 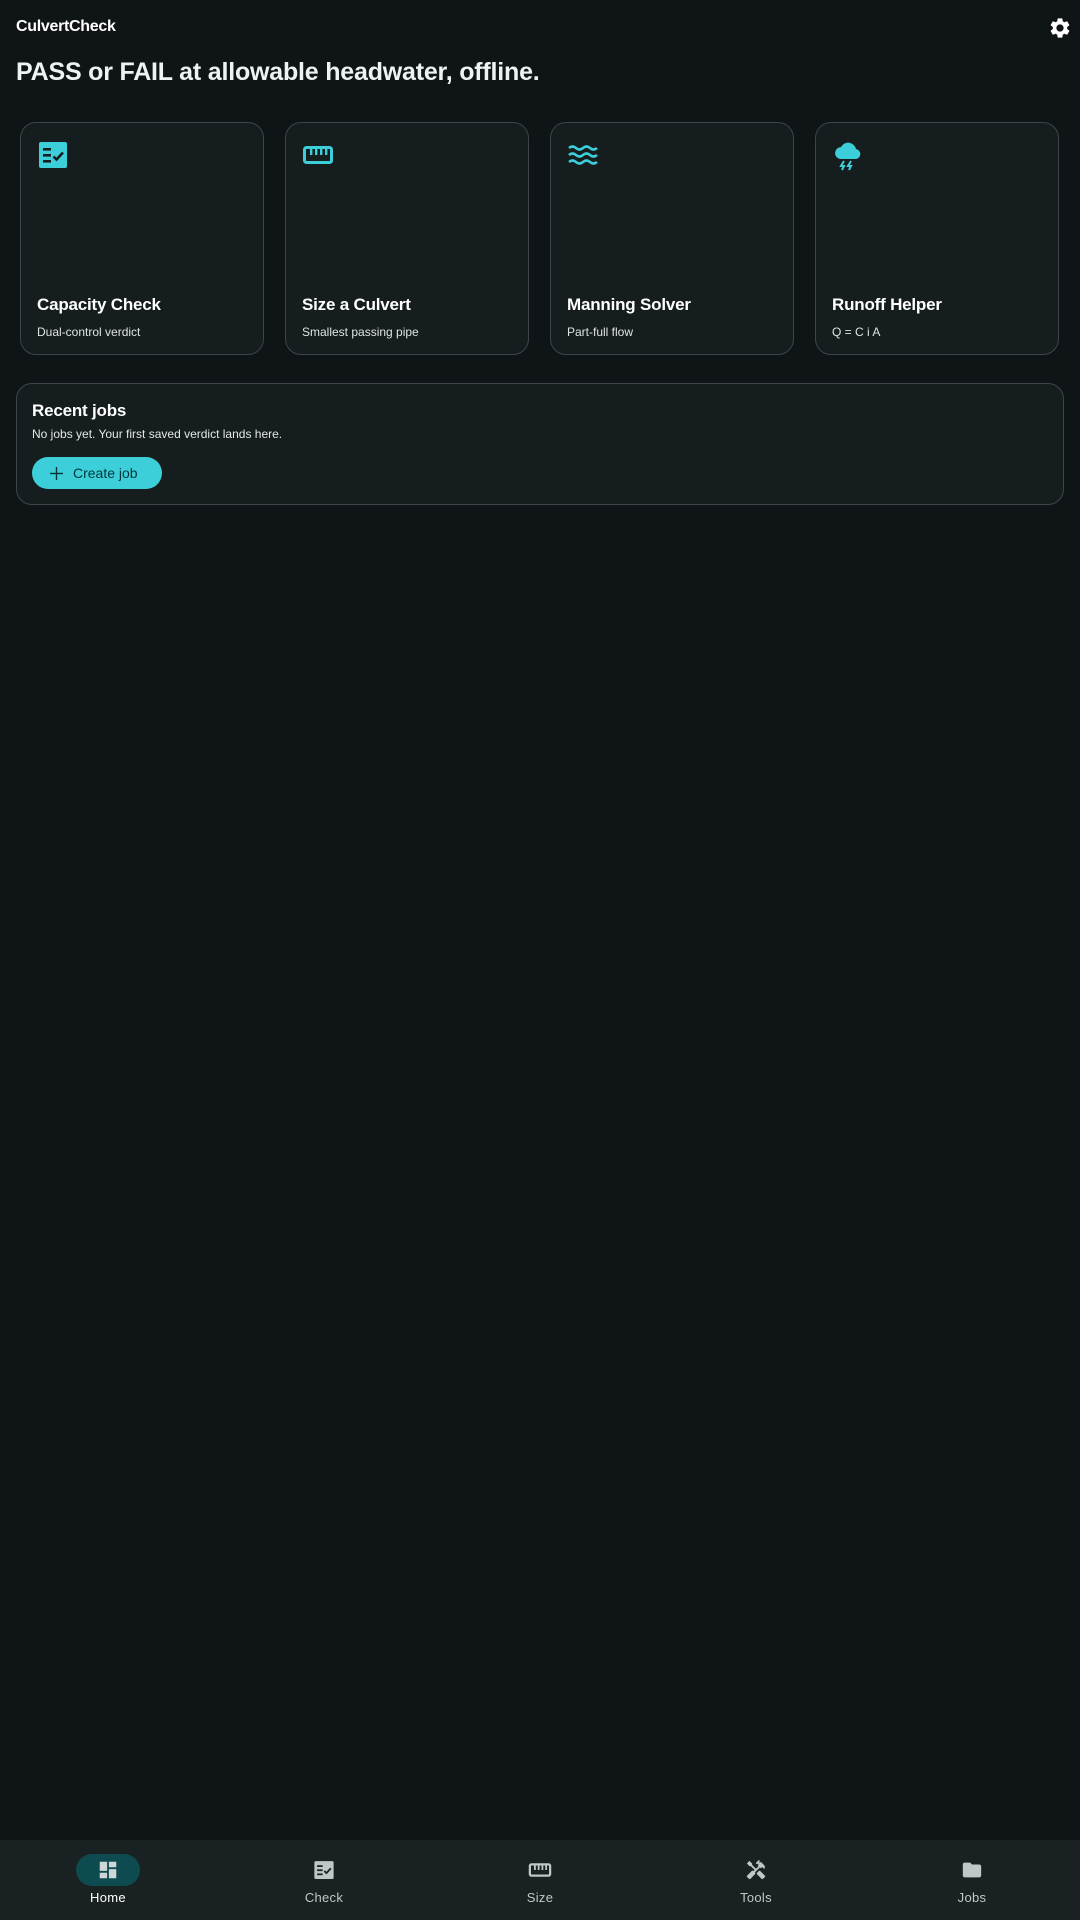 What do you see at coordinates (99, 304) in the screenshot?
I see `card-title: Capacity Check` at bounding box center [99, 304].